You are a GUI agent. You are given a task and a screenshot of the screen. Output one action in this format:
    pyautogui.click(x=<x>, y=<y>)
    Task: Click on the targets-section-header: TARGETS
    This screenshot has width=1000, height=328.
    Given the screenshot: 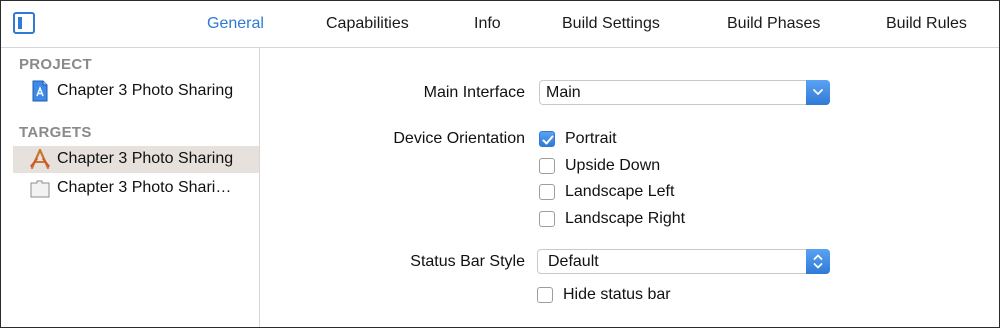 What is the action you would take?
    pyautogui.click(x=55, y=132)
    